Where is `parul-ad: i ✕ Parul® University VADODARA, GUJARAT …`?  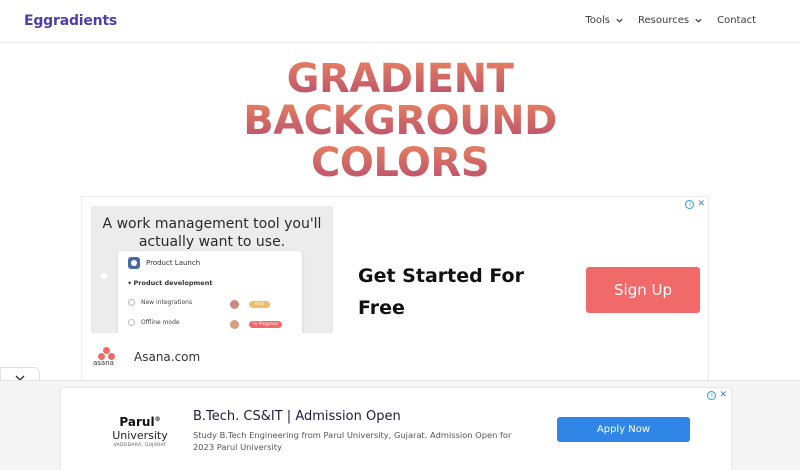
parul-ad: i ✕ Parul® University VADODARA, GUJARAT … is located at coordinates (396, 428).